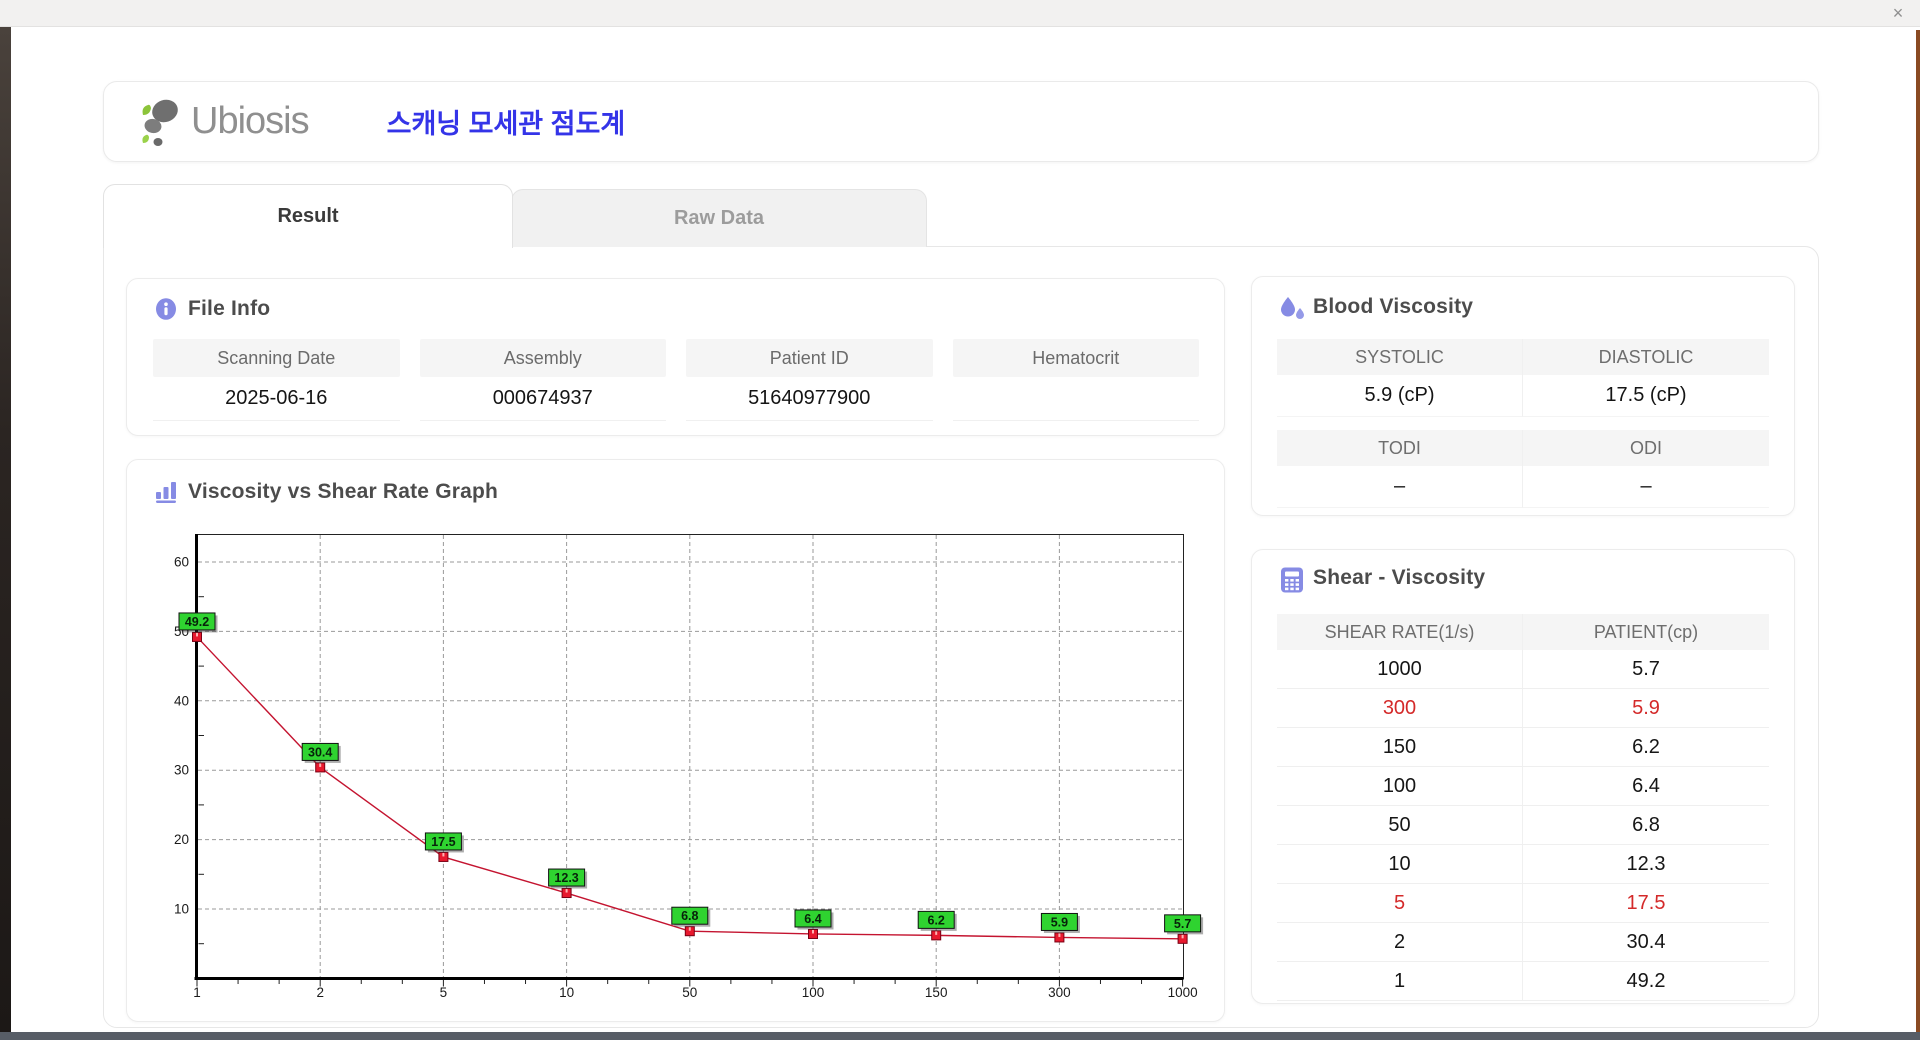  Describe the element at coordinates (1400, 825) in the screenshot. I see `shear-rate-cell: 50` at that location.